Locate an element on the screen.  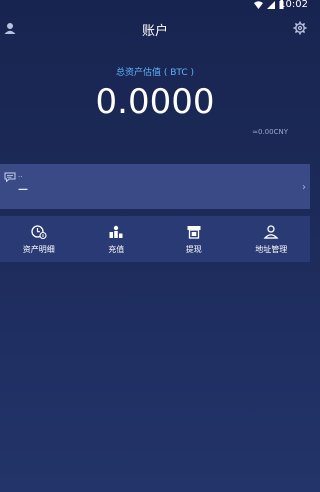
notice-bar: .. — › is located at coordinates (155, 186).